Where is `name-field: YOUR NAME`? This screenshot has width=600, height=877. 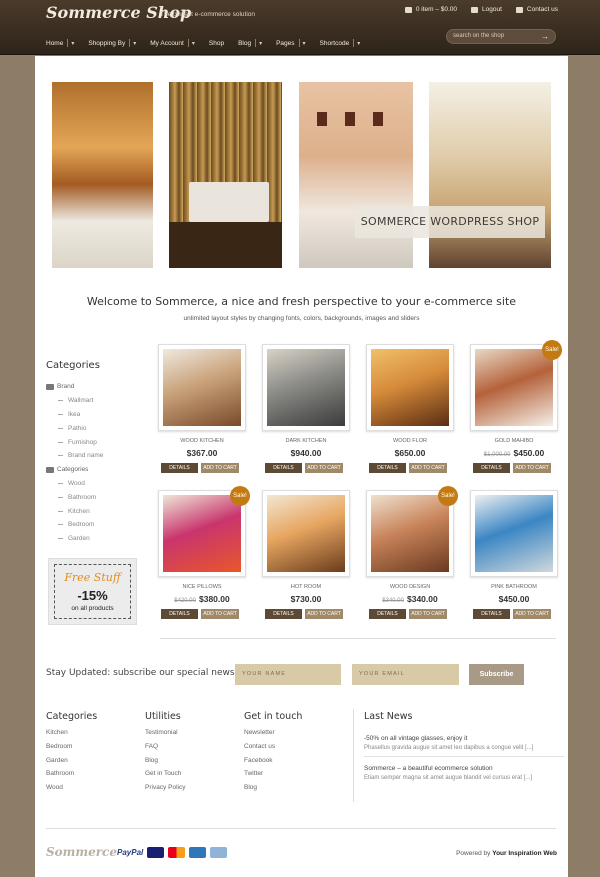
name-field: YOUR NAME is located at coordinates (288, 674).